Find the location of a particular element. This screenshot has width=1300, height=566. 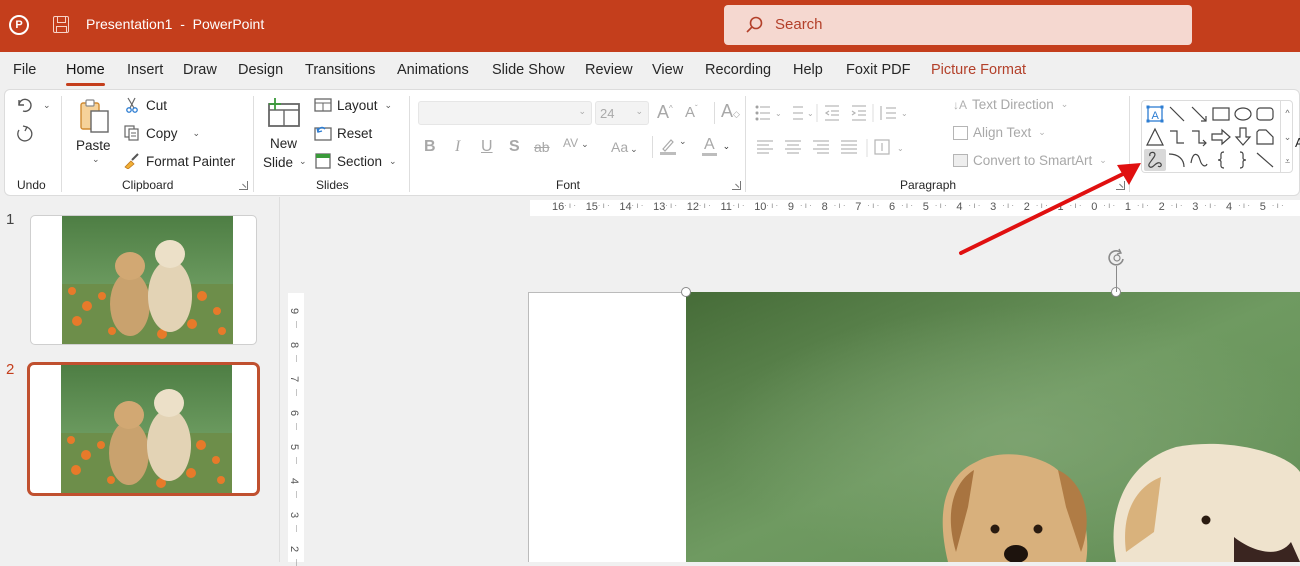

tab-home: Home is located at coordinates (85, 74).